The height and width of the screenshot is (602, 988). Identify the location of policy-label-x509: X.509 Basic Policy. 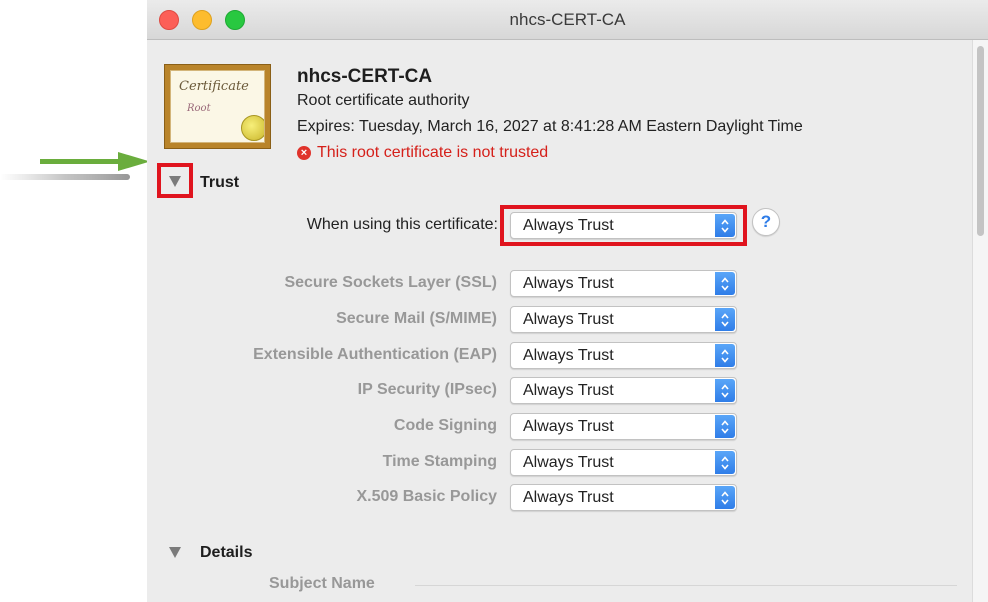
(426, 496).